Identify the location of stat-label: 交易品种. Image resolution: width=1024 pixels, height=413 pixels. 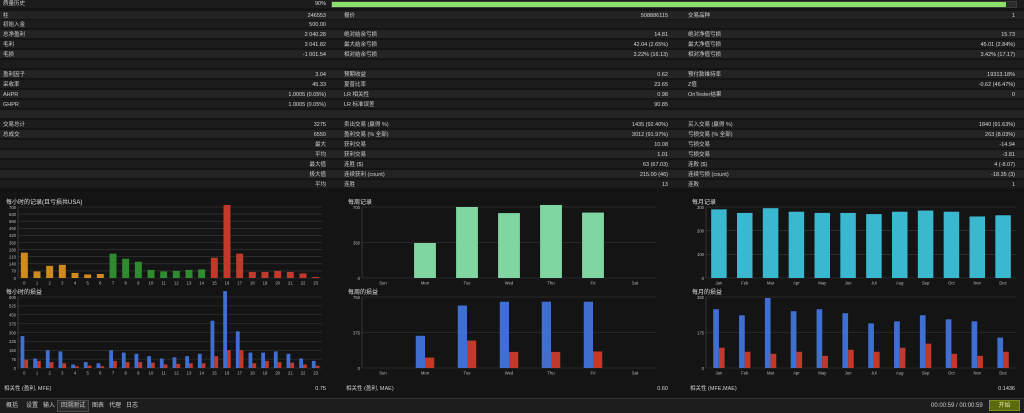
(699, 15).